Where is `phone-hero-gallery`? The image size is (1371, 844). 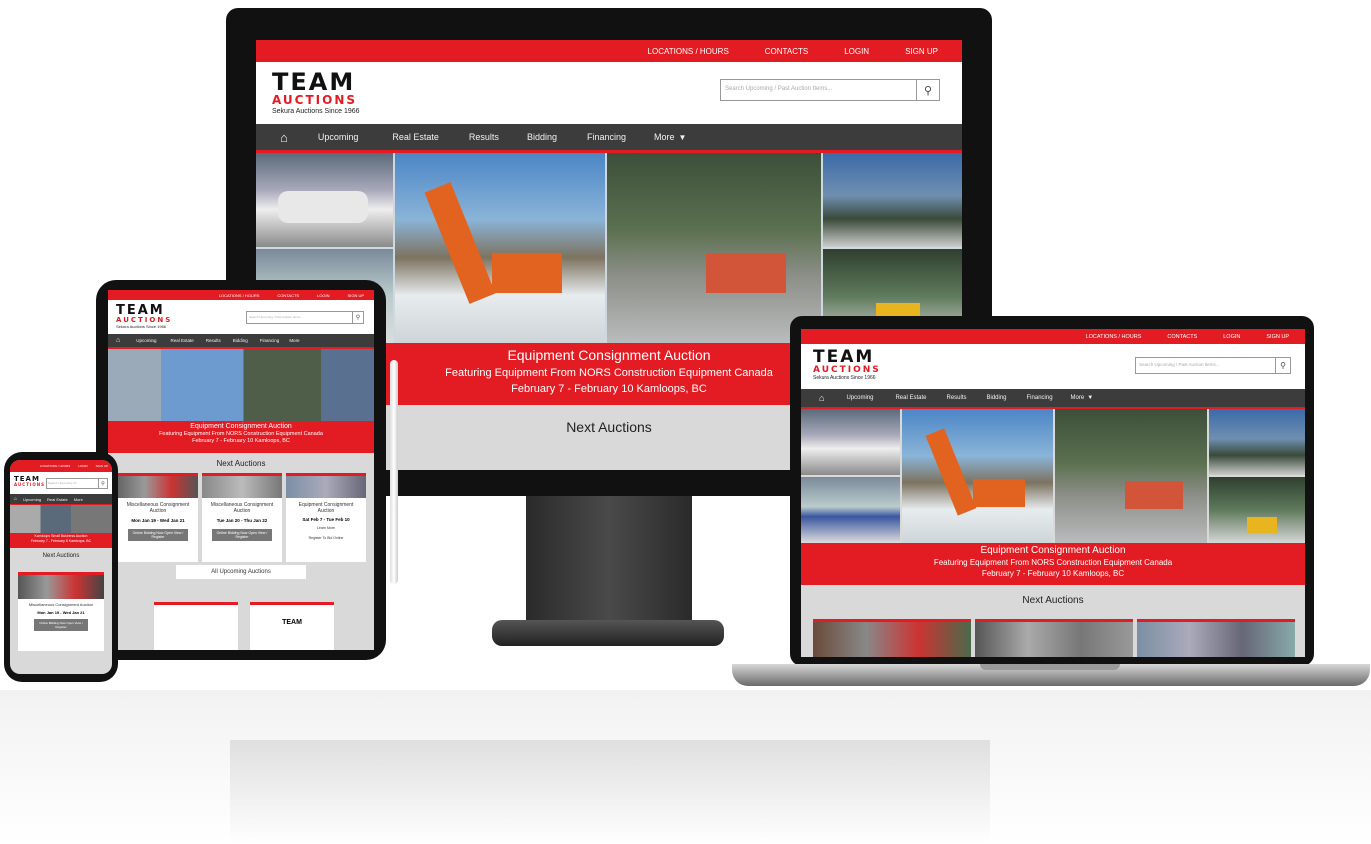
phone-hero-gallery is located at coordinates (61, 519).